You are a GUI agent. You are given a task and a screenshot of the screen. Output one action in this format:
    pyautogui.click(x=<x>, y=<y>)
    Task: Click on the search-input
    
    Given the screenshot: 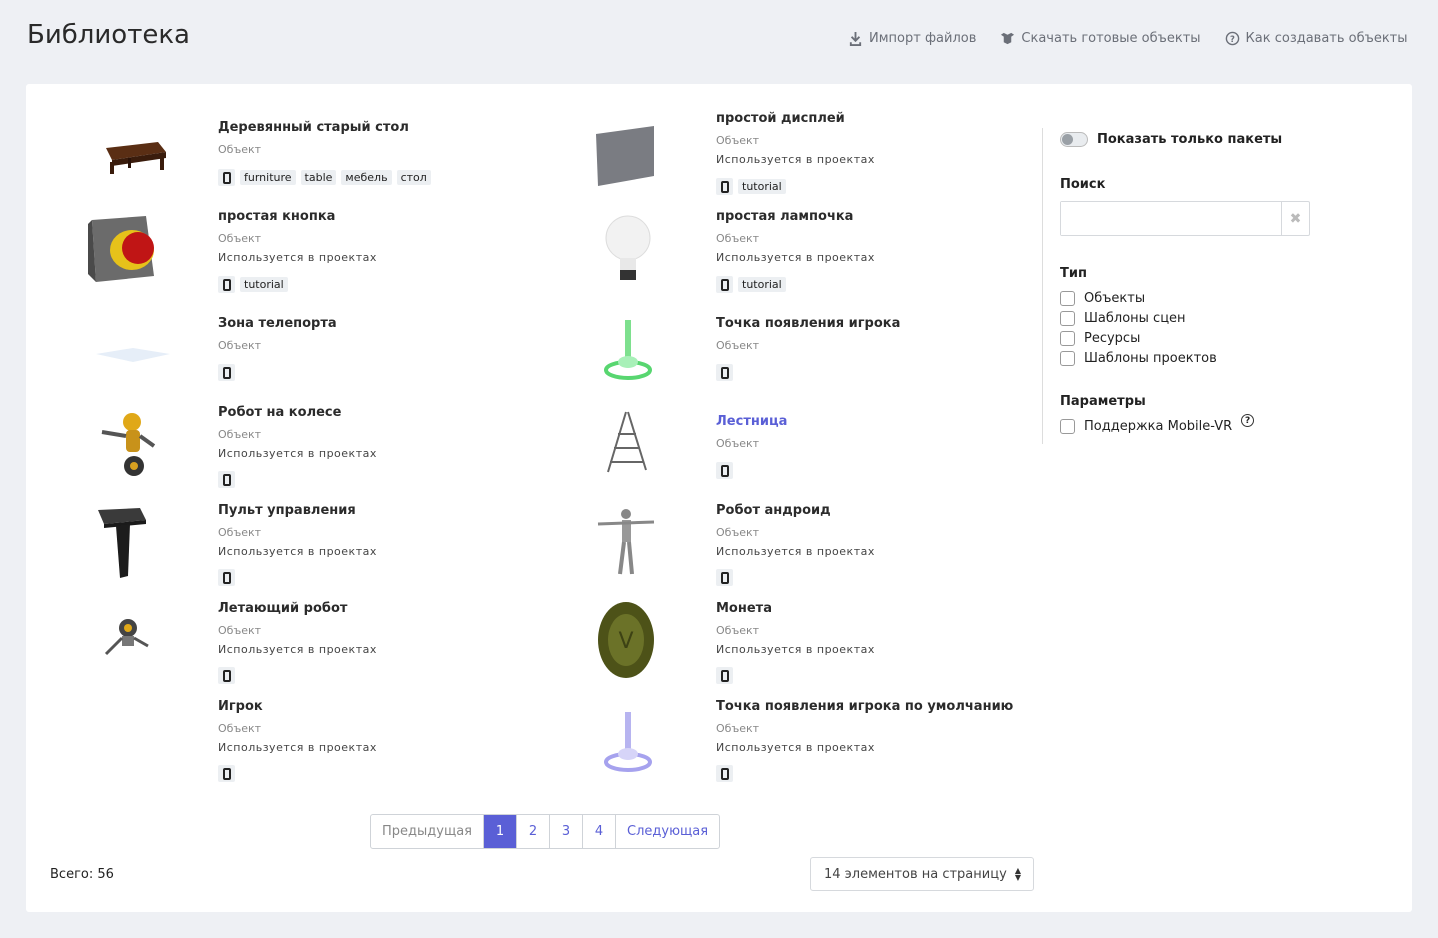 What is the action you would take?
    pyautogui.click(x=1171, y=218)
    